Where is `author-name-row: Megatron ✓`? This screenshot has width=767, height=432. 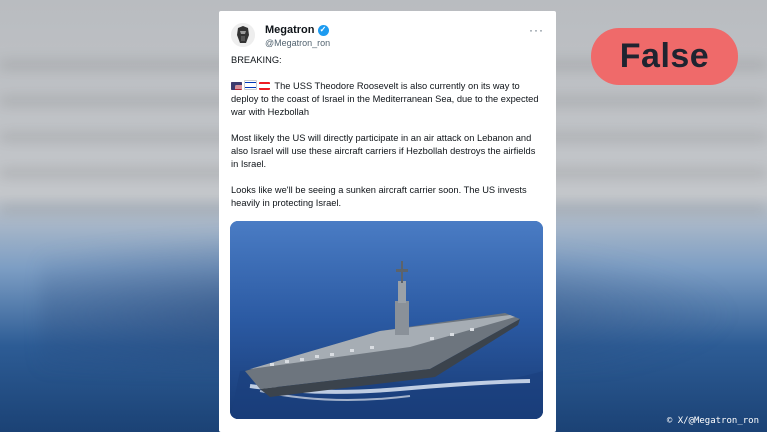
author-name-row: Megatron ✓ is located at coordinates (297, 30).